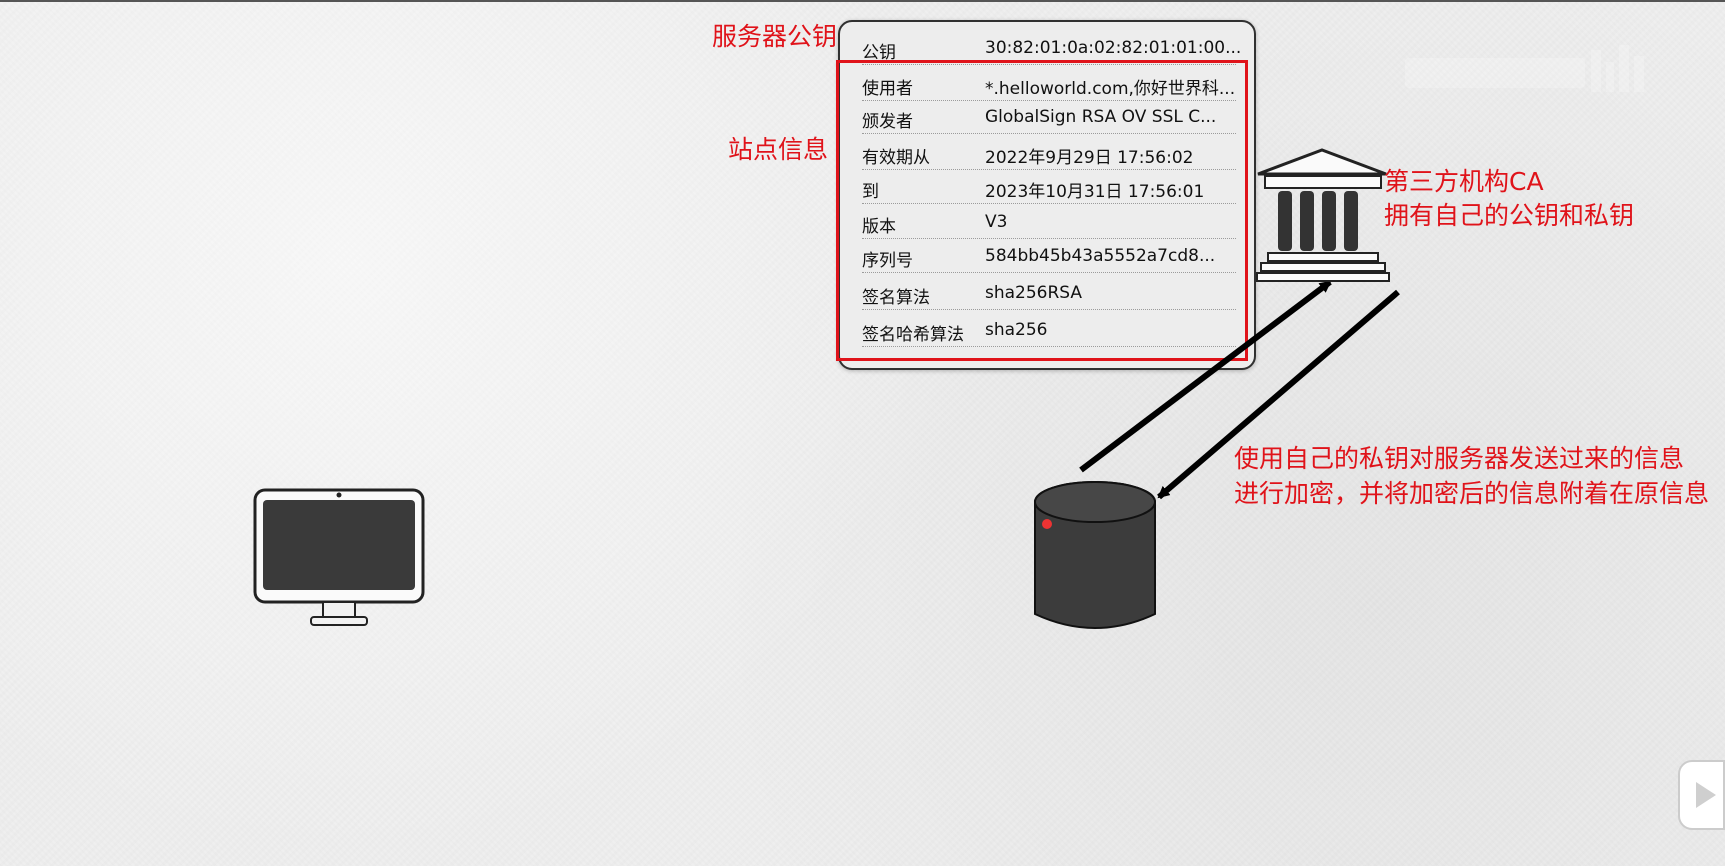 The image size is (1725, 866). Describe the element at coordinates (1205, 376) in the screenshot. I see `arrow-to-ca` at that location.